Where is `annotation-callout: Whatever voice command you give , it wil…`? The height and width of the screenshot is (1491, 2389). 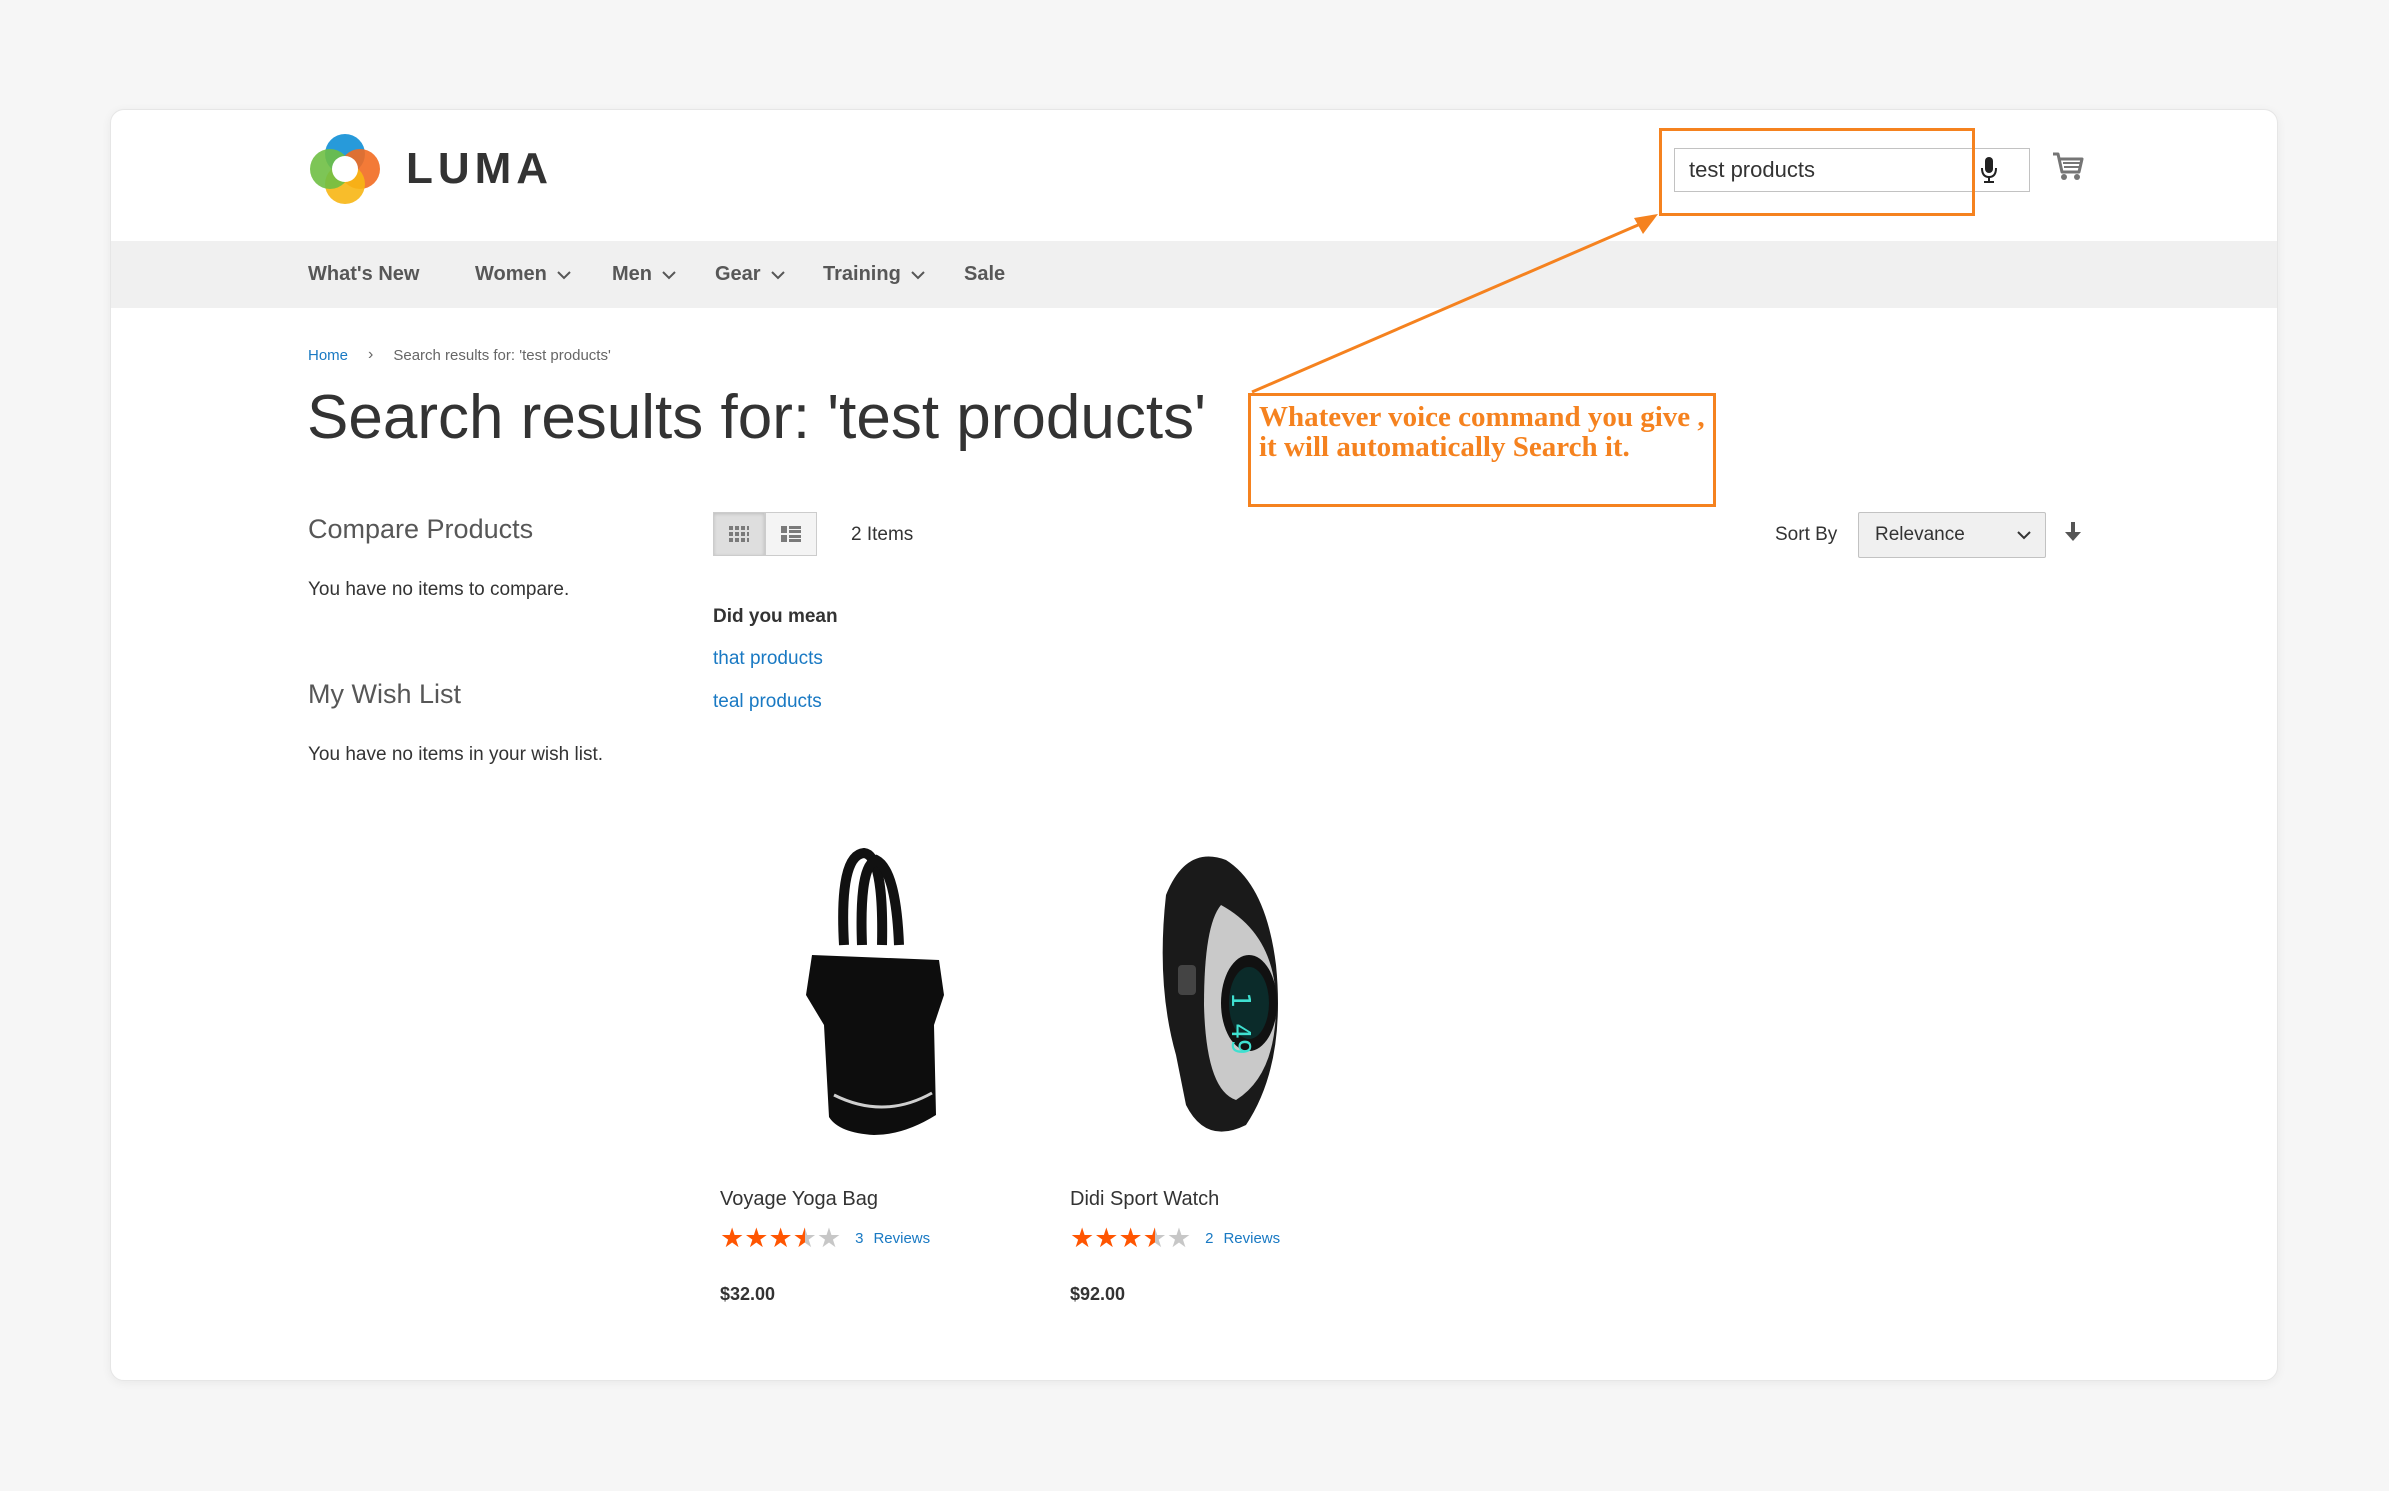 annotation-callout: Whatever voice command you give , it wil… is located at coordinates (1482, 450).